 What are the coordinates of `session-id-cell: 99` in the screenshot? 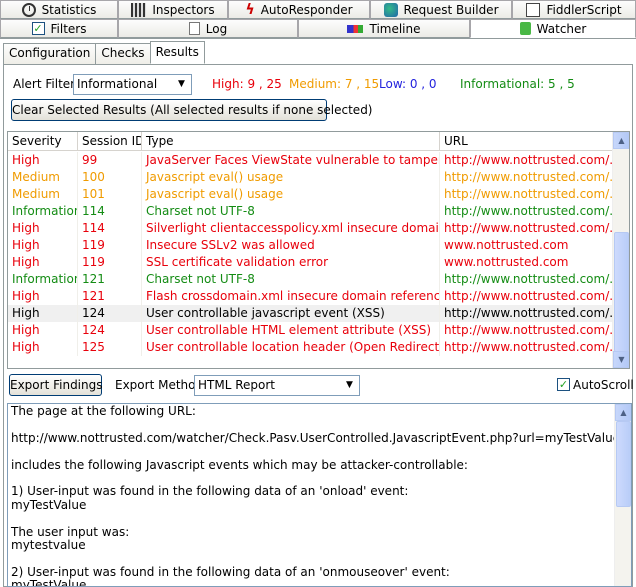 It's located at (110, 160).